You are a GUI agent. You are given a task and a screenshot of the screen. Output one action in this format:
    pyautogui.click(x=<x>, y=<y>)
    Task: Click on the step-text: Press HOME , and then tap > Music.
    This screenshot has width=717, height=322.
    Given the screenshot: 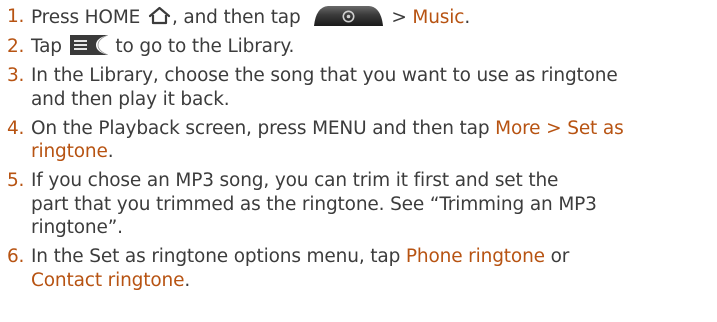 What is the action you would take?
    pyautogui.click(x=371, y=17)
    